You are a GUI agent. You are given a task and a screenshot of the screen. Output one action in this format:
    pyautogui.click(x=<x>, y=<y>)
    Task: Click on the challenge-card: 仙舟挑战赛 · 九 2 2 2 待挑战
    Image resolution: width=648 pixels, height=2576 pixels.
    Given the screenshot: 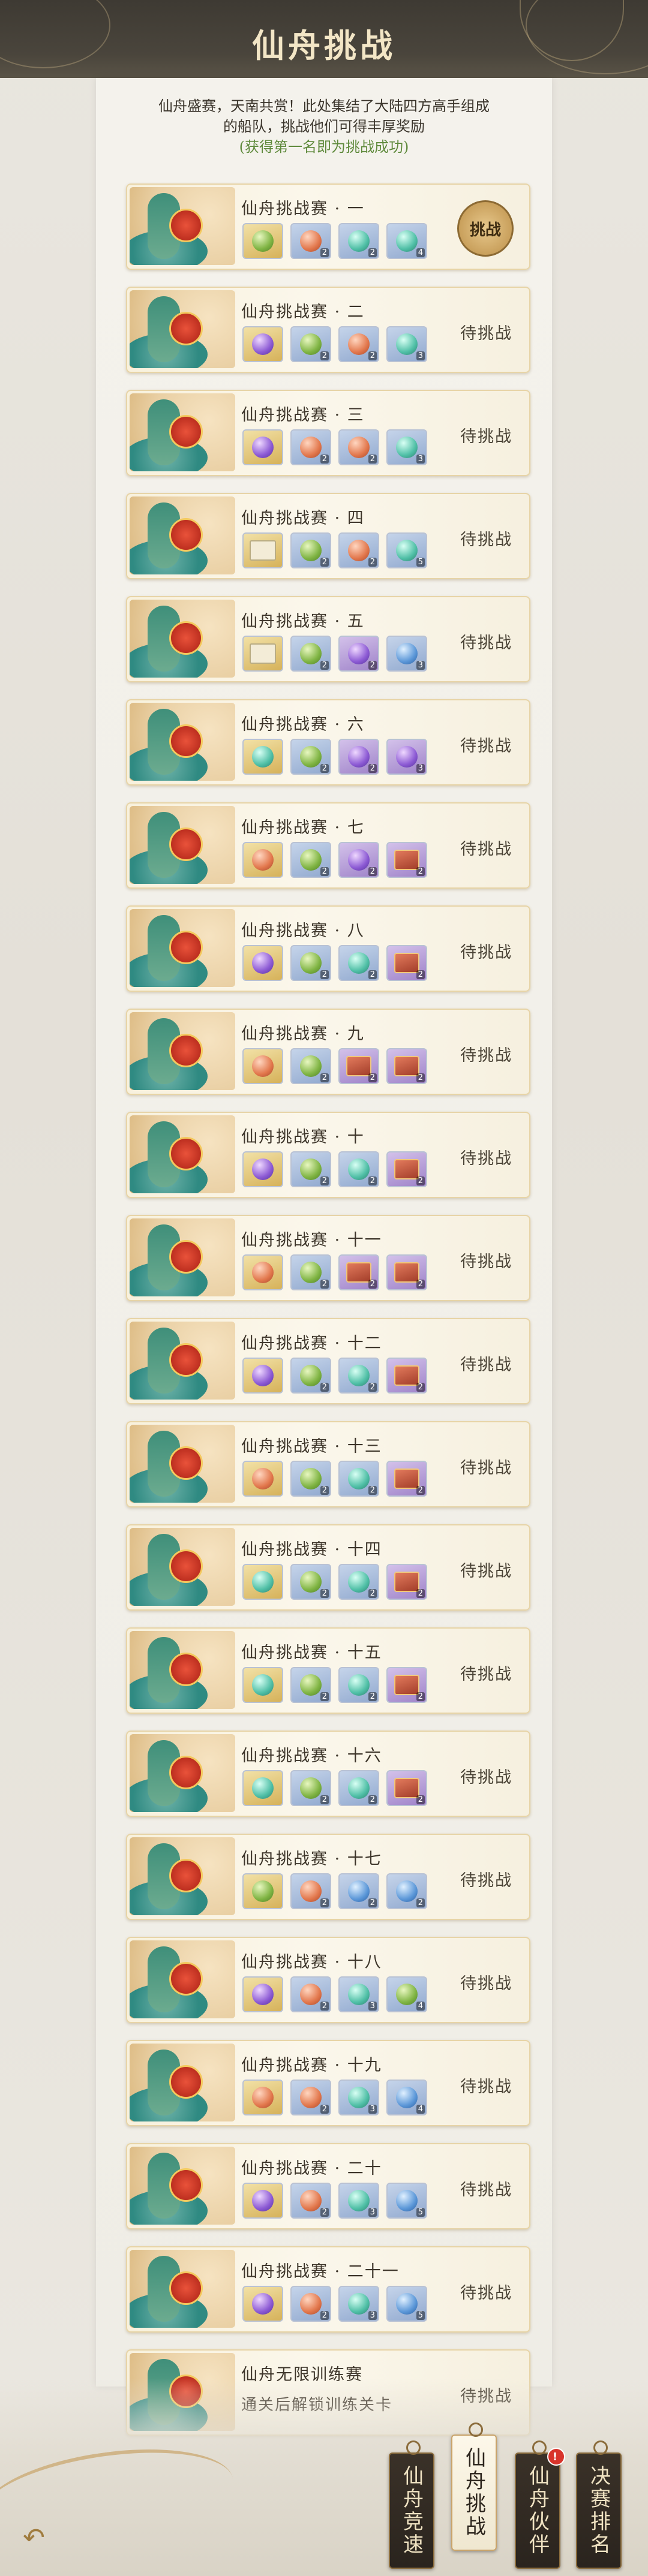 What is the action you would take?
    pyautogui.click(x=328, y=1052)
    